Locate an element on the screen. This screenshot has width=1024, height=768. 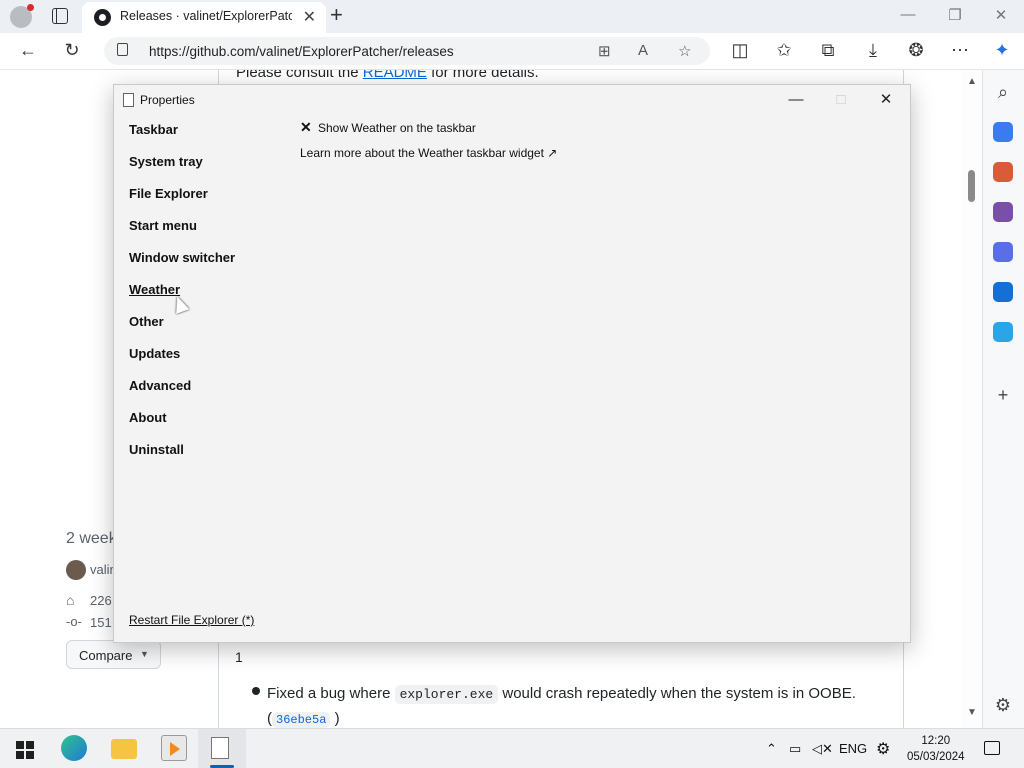
media-player-icon is located at coordinates (174, 748).